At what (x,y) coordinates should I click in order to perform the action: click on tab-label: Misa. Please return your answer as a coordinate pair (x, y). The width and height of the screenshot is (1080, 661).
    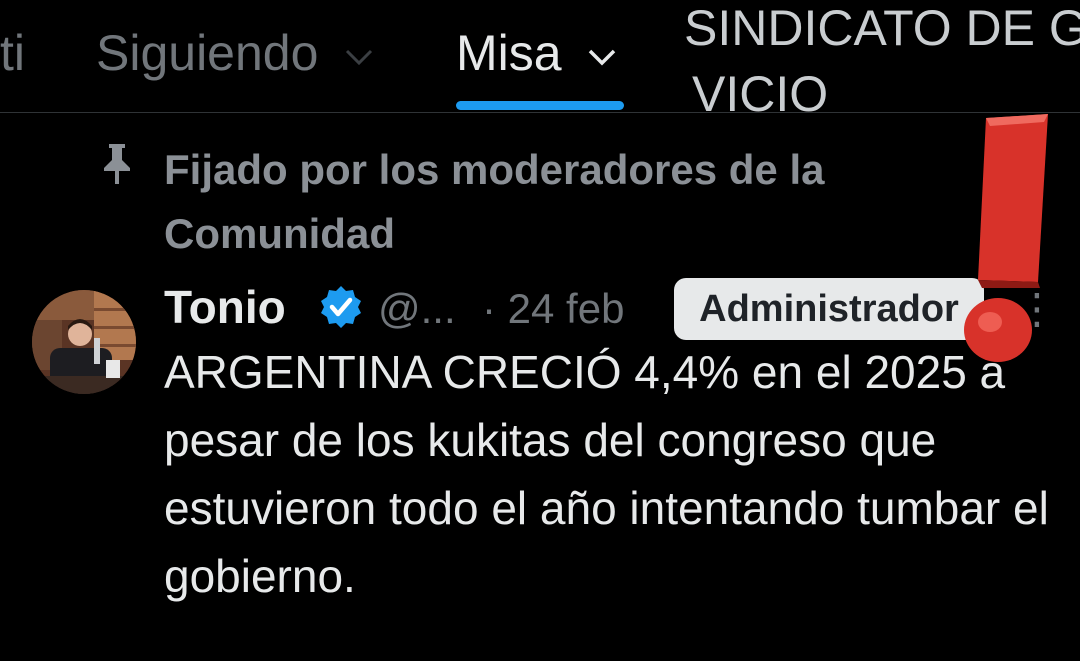
    Looking at the image, I should click on (509, 53).